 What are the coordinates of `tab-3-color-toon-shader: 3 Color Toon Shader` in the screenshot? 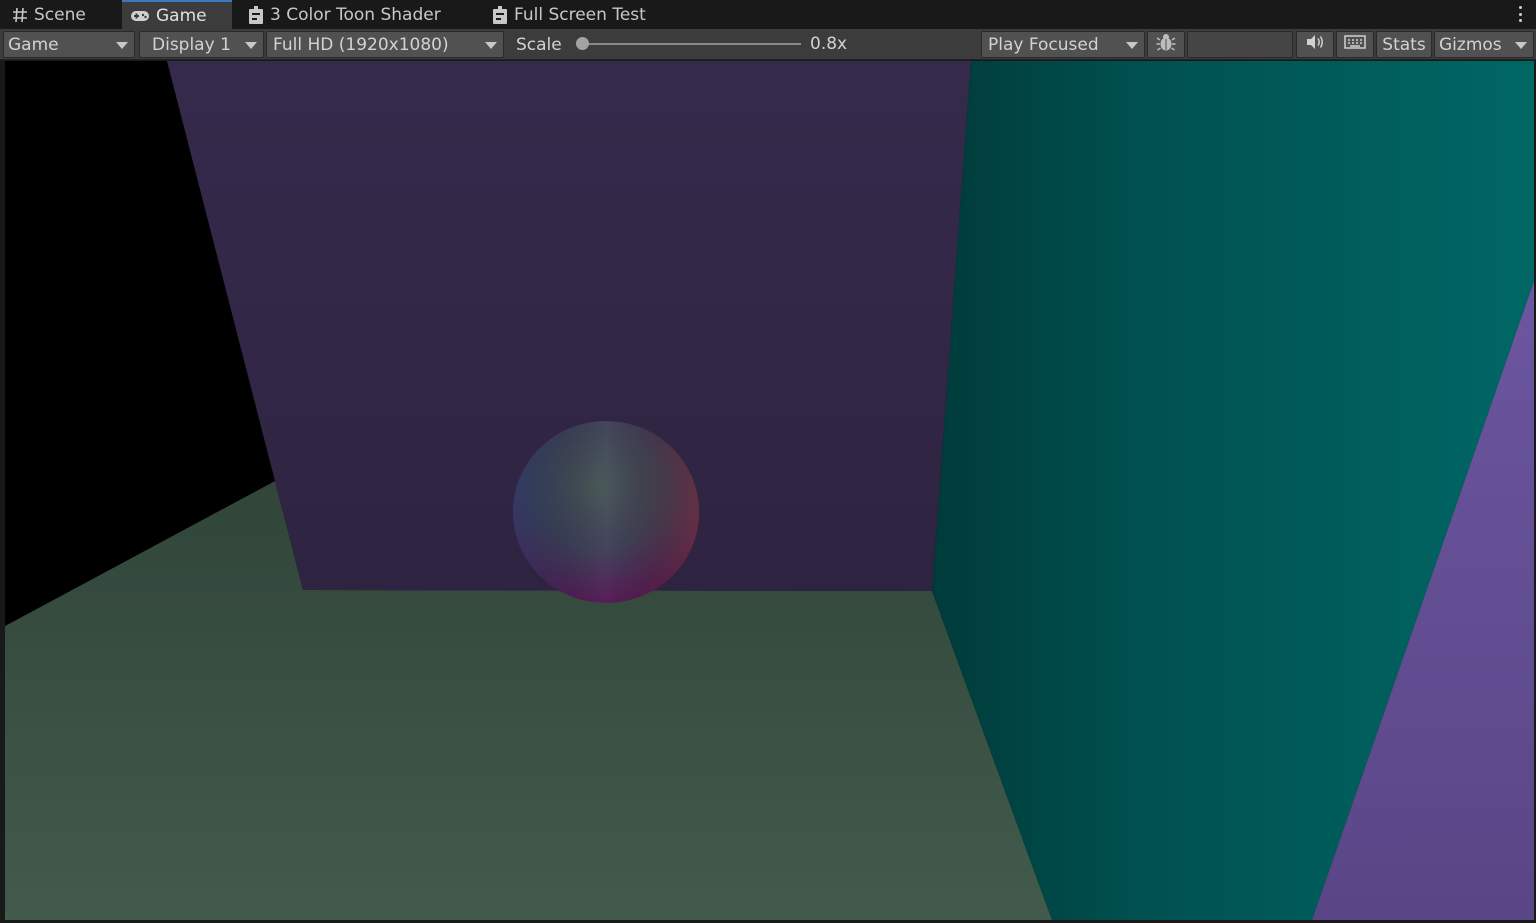 It's located at (358, 14).